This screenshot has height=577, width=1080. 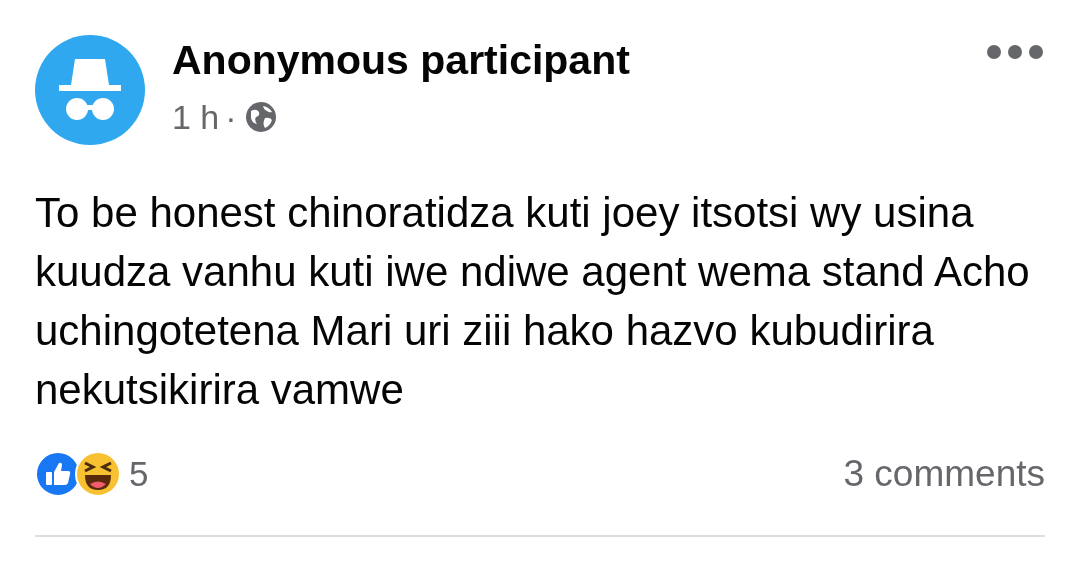 I want to click on laughing-emoji-icon, so click(x=98, y=474).